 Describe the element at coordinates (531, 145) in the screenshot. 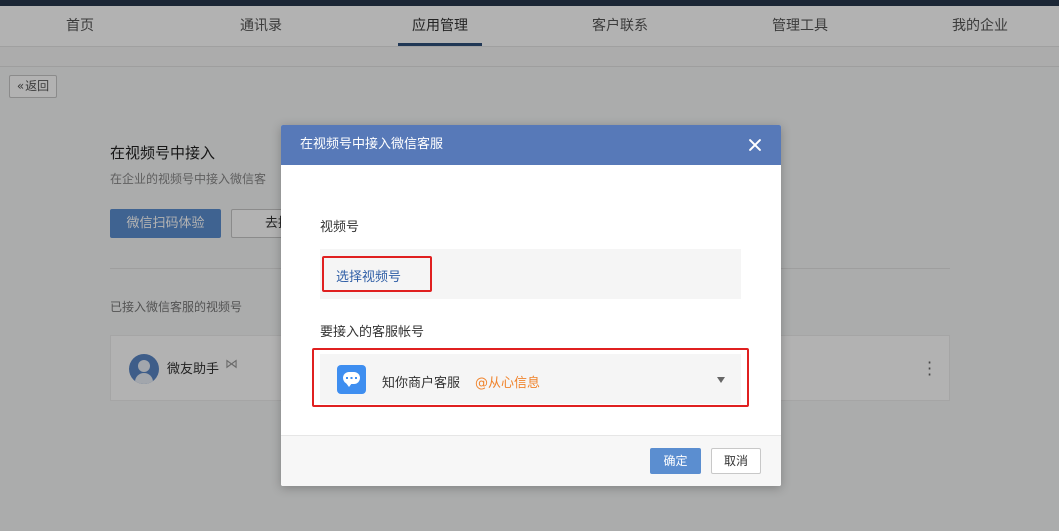

I see `dialog-header: 在视频号中接入微信客服` at that location.